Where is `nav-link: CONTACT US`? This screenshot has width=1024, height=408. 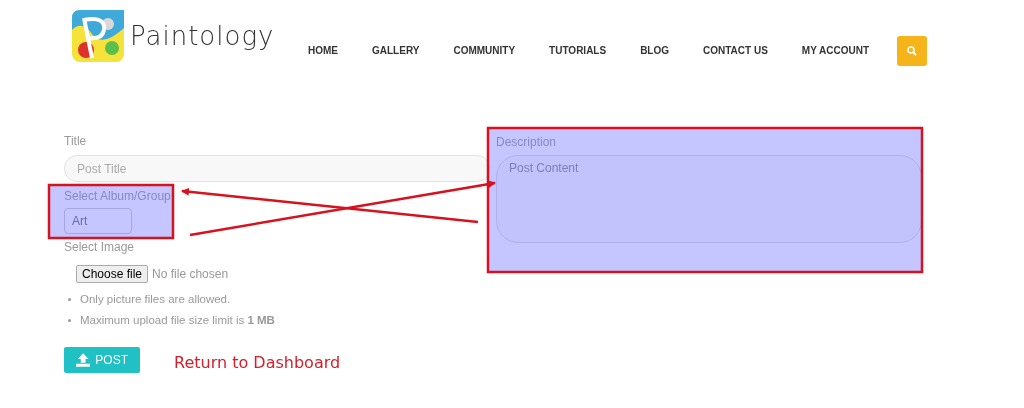 nav-link: CONTACT US is located at coordinates (735, 50).